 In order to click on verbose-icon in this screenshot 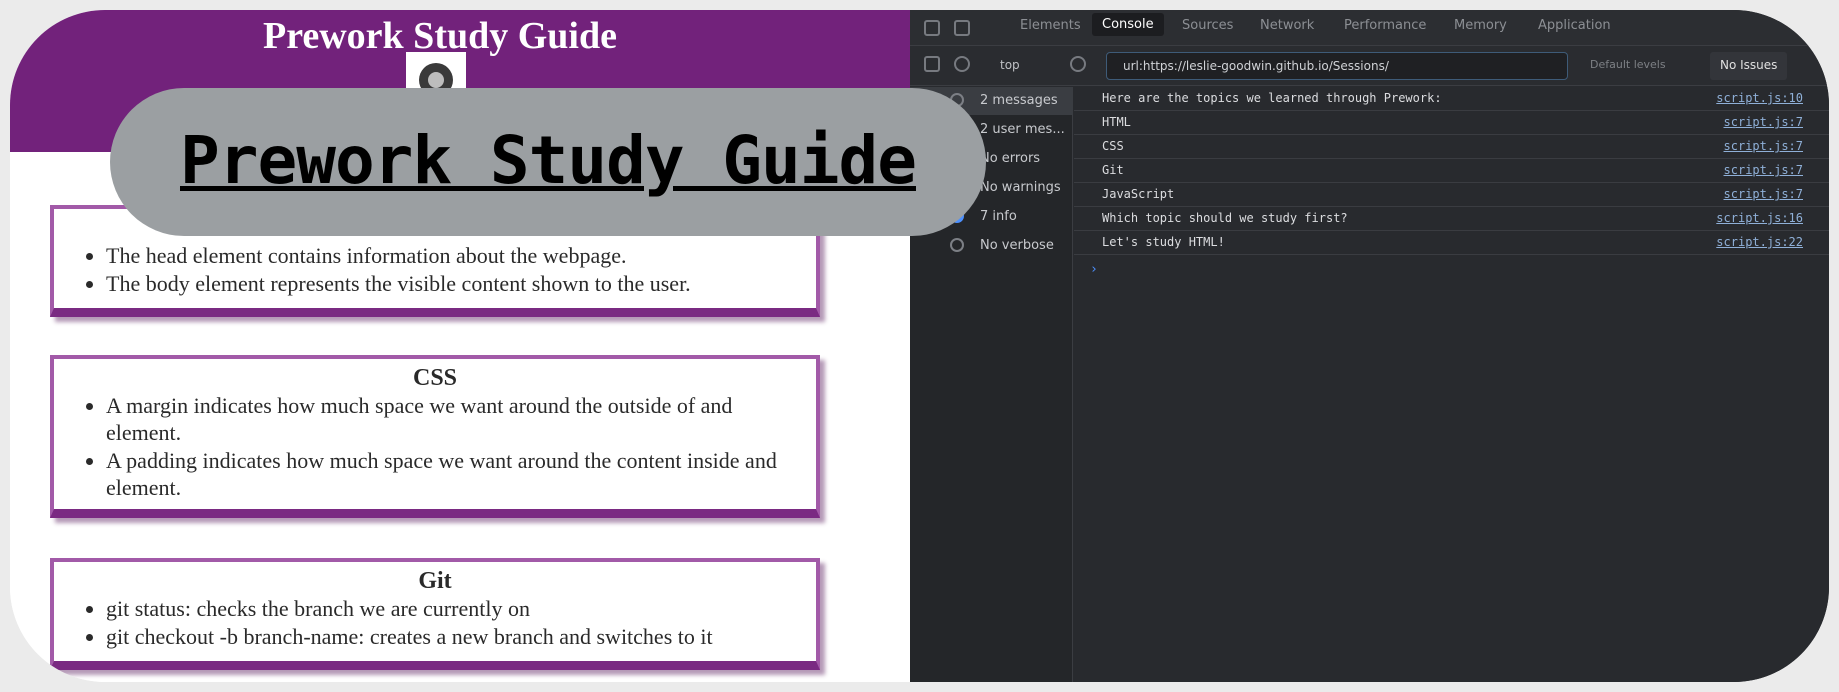, I will do `click(957, 245)`.